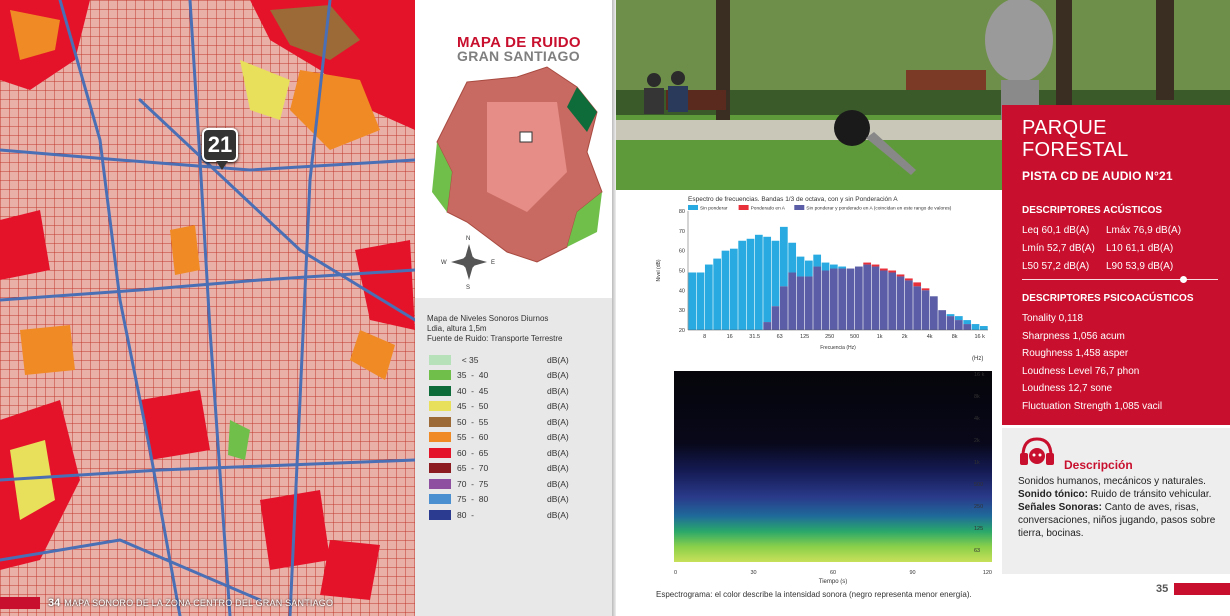 The height and width of the screenshot is (616, 1230). I want to click on y-tick-label: 40, so click(682, 291).